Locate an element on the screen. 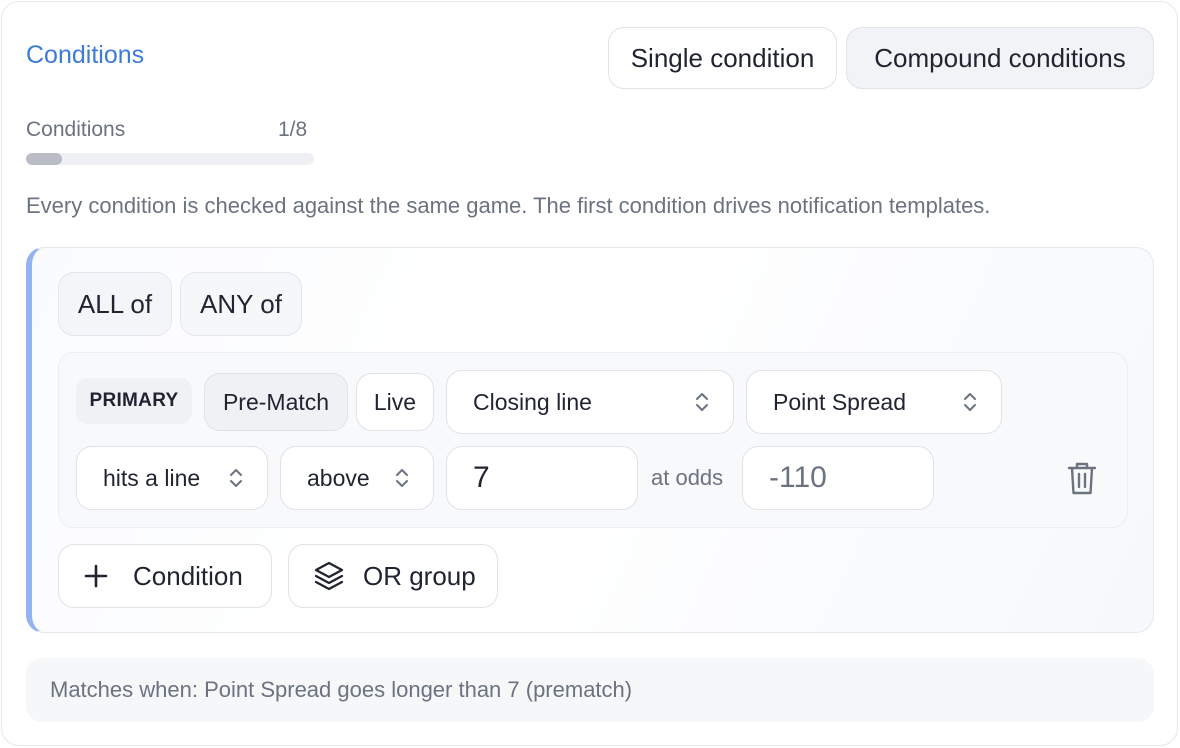  primary-badge: PRIMARY is located at coordinates (134, 401).